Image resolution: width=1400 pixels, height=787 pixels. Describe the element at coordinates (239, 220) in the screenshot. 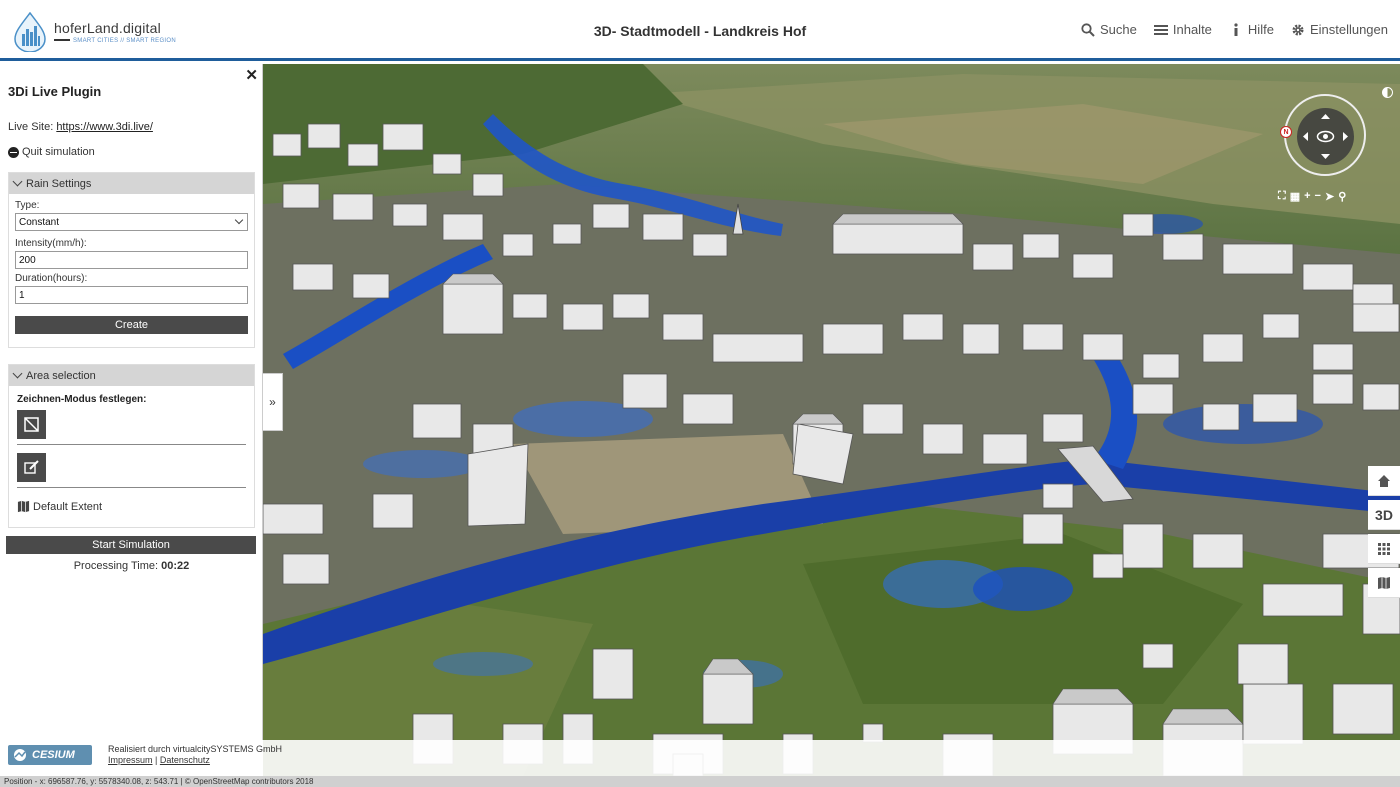

I see `select-chevron-icon` at that location.